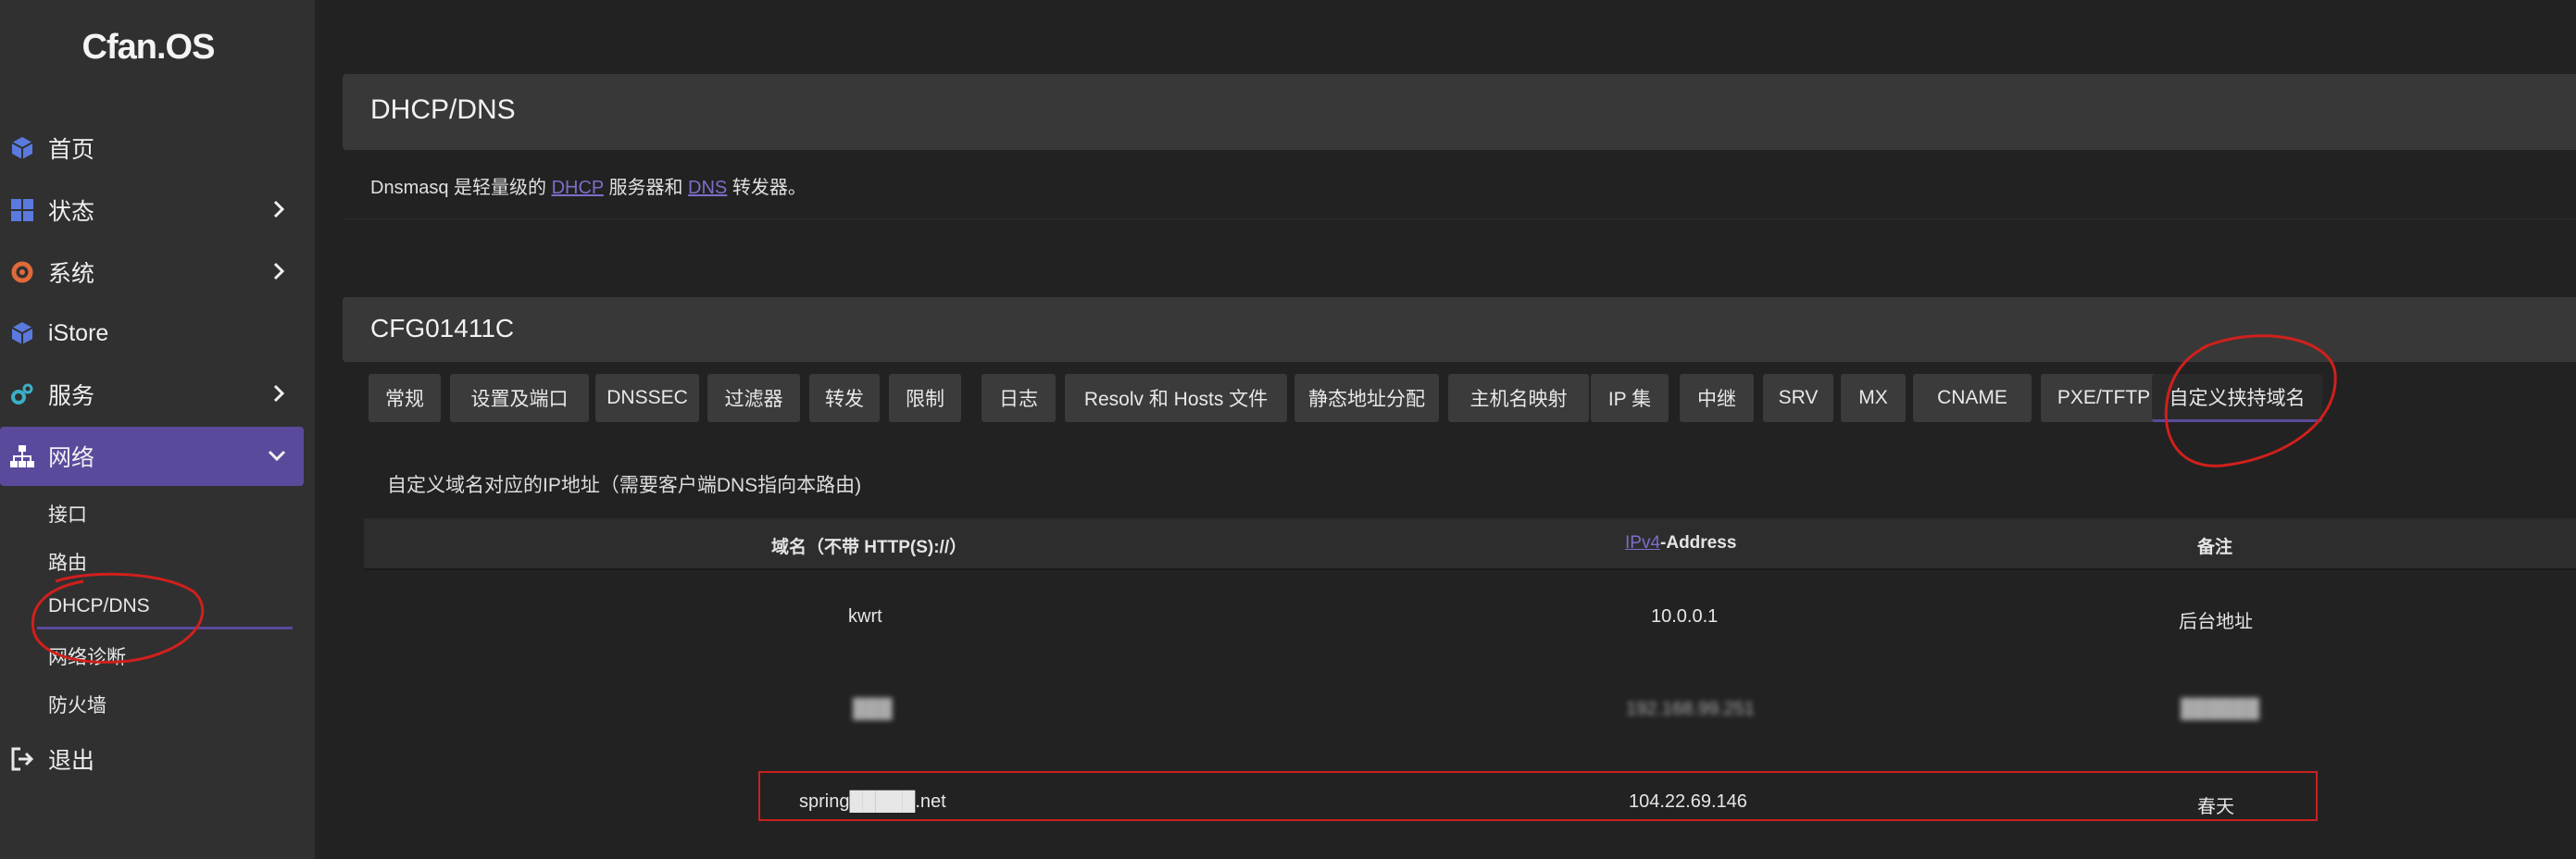 This screenshot has width=2576, height=859. What do you see at coordinates (865, 616) in the screenshot?
I see `cell-domain: kwrt` at bounding box center [865, 616].